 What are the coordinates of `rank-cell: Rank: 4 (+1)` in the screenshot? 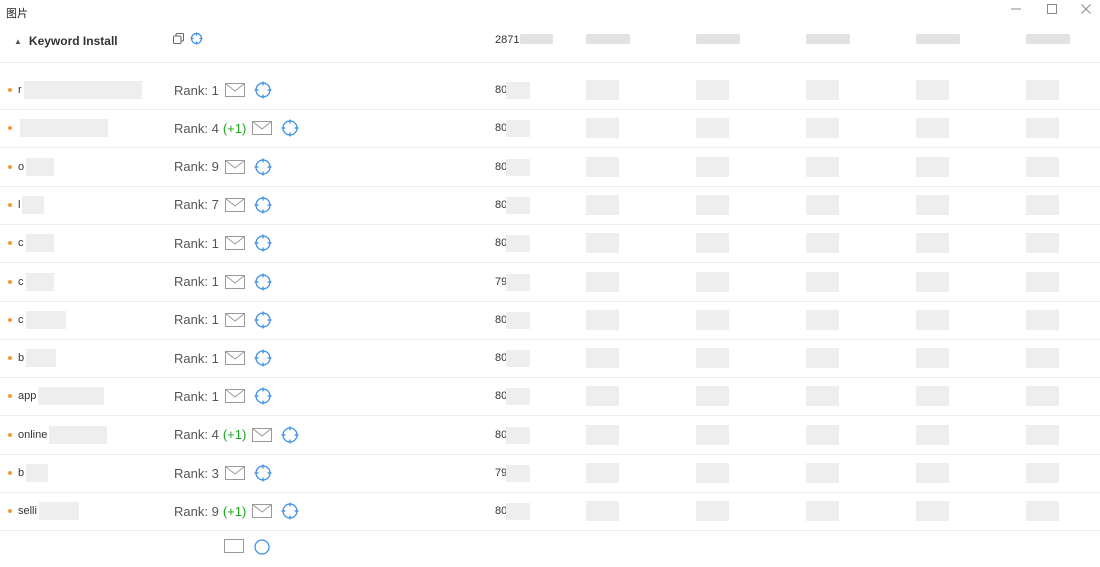 It's located at (236, 128).